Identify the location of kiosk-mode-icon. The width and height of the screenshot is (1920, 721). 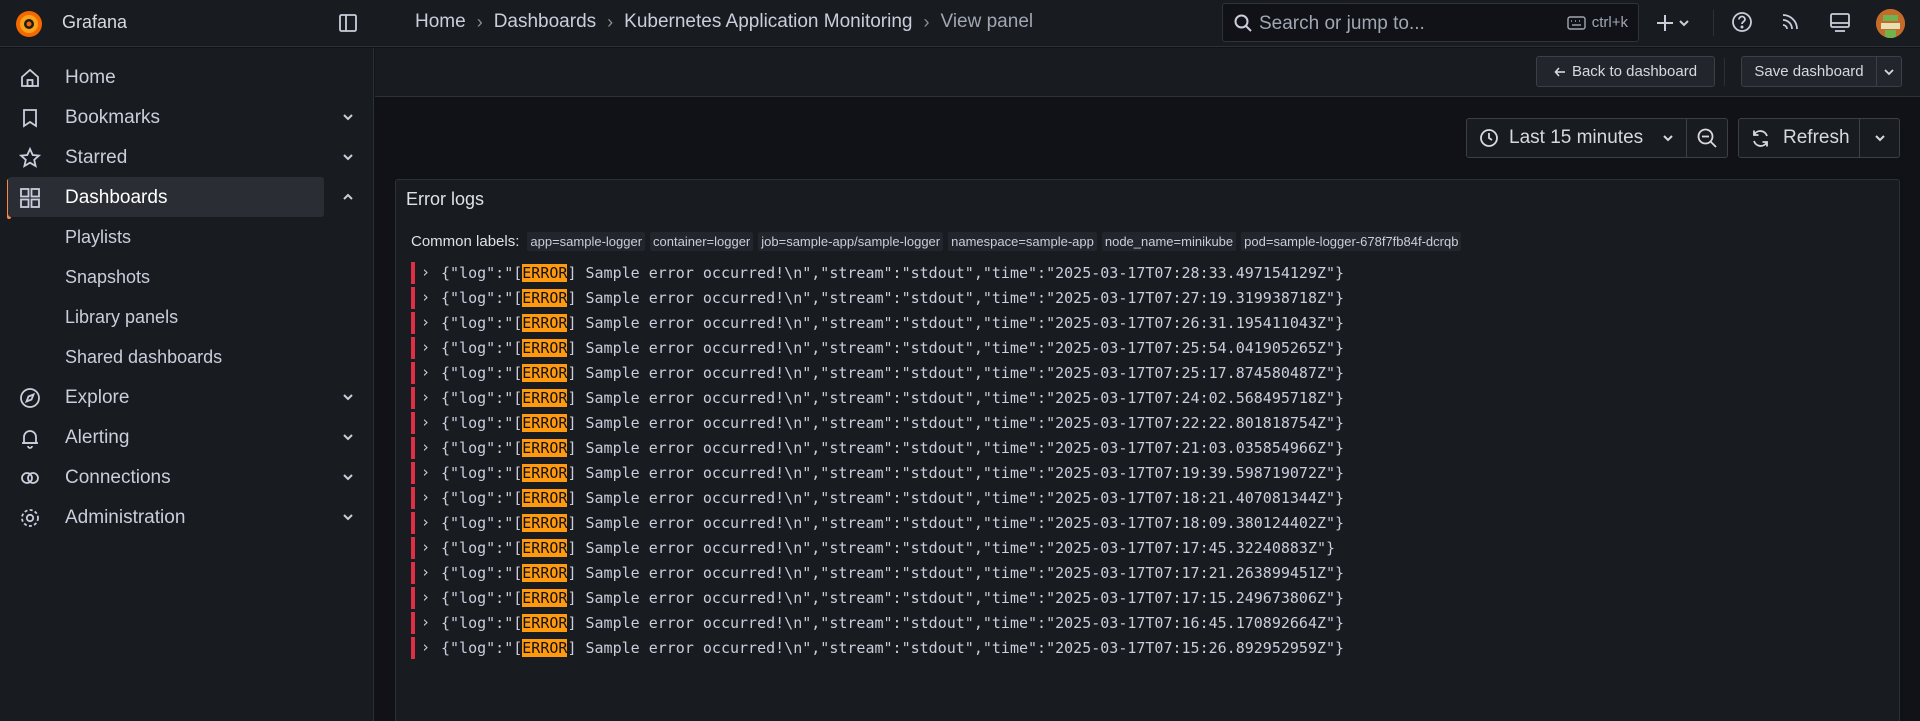
(1840, 22).